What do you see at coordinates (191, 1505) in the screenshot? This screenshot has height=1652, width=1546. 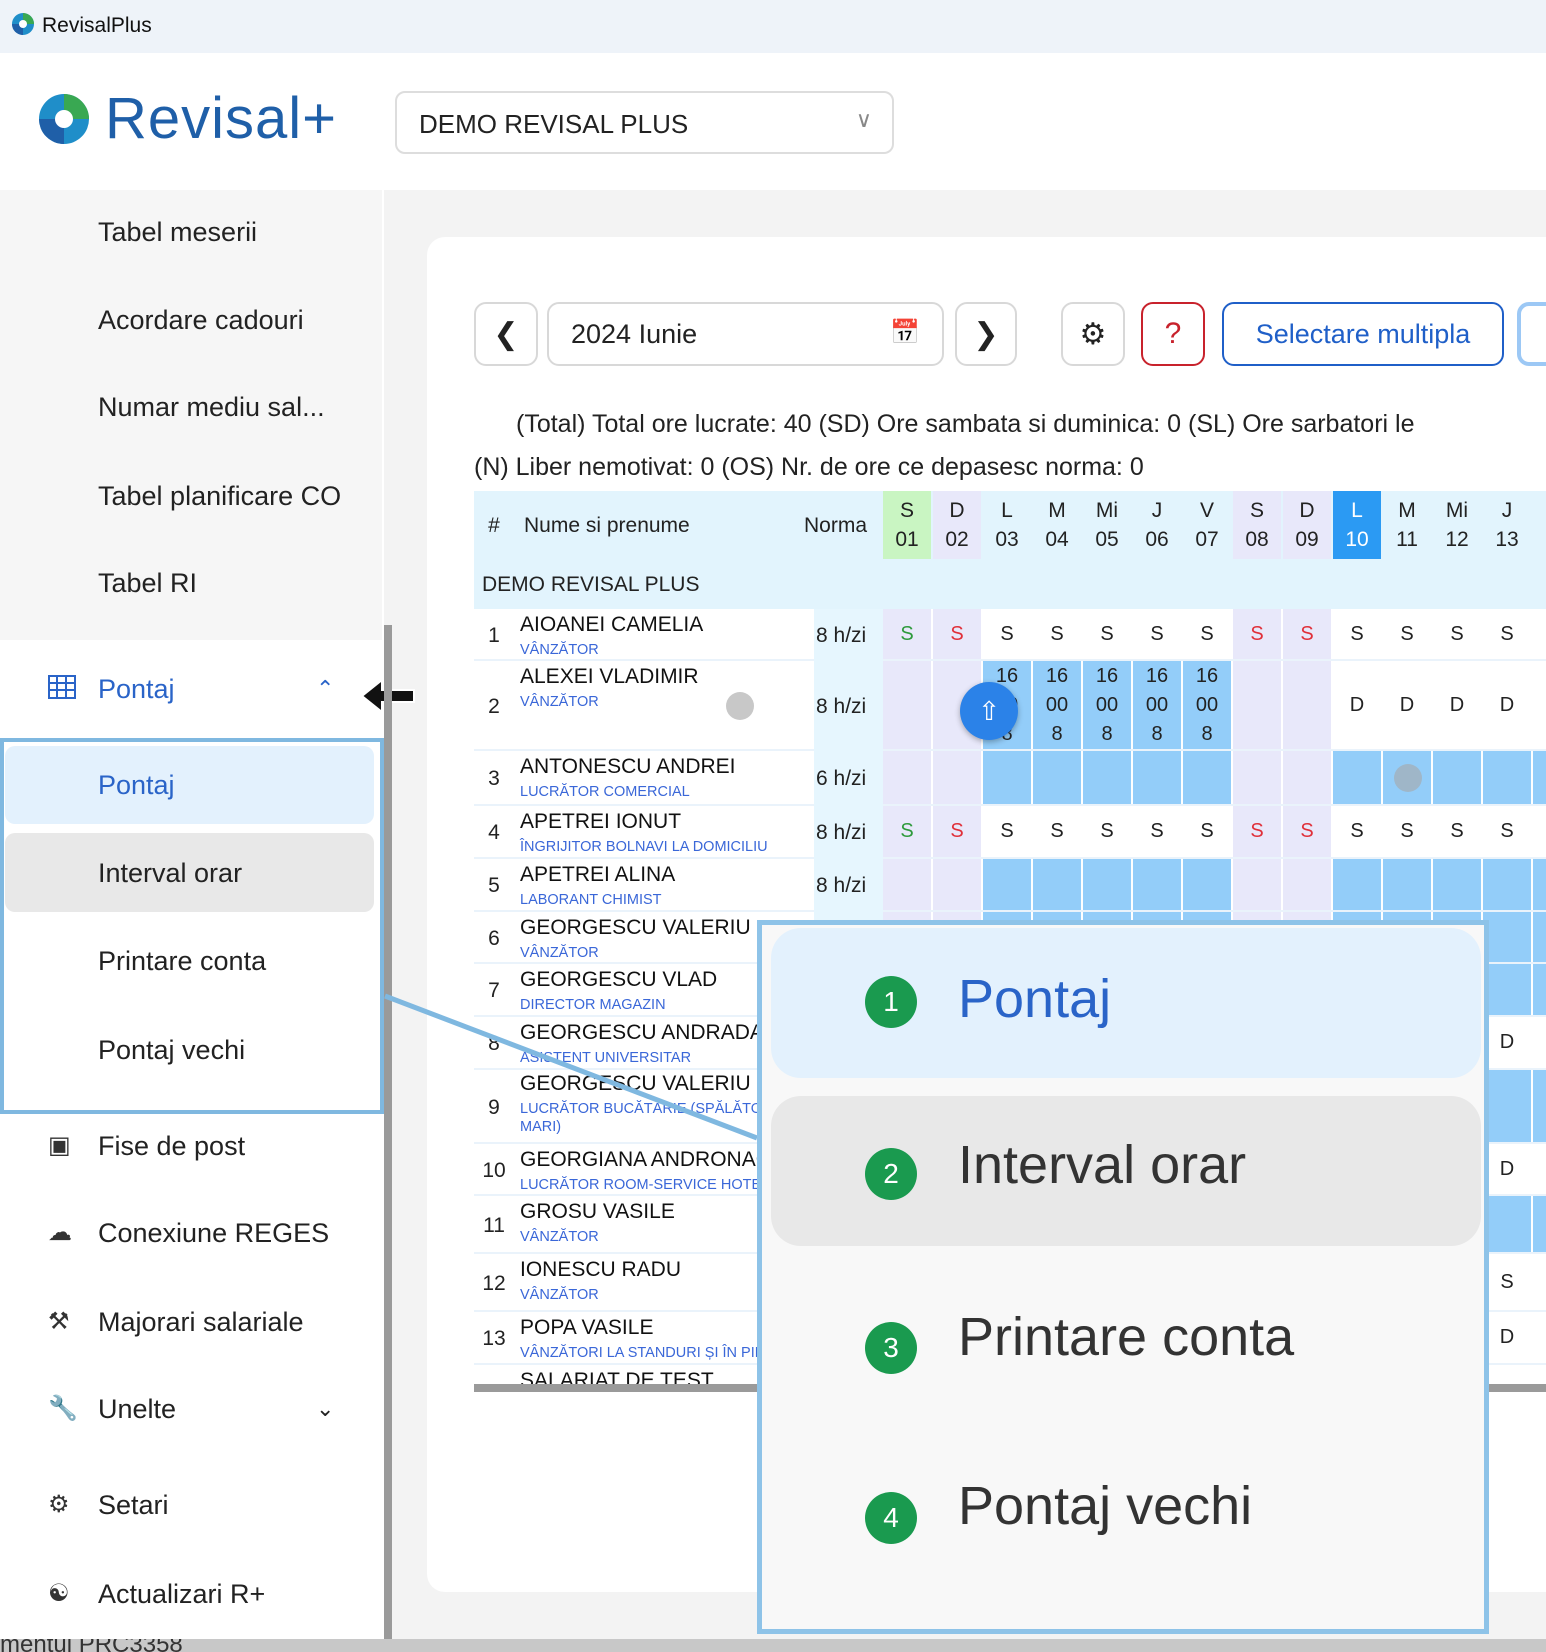 I see `sidebar-item-setari: ⚙ Setari` at bounding box center [191, 1505].